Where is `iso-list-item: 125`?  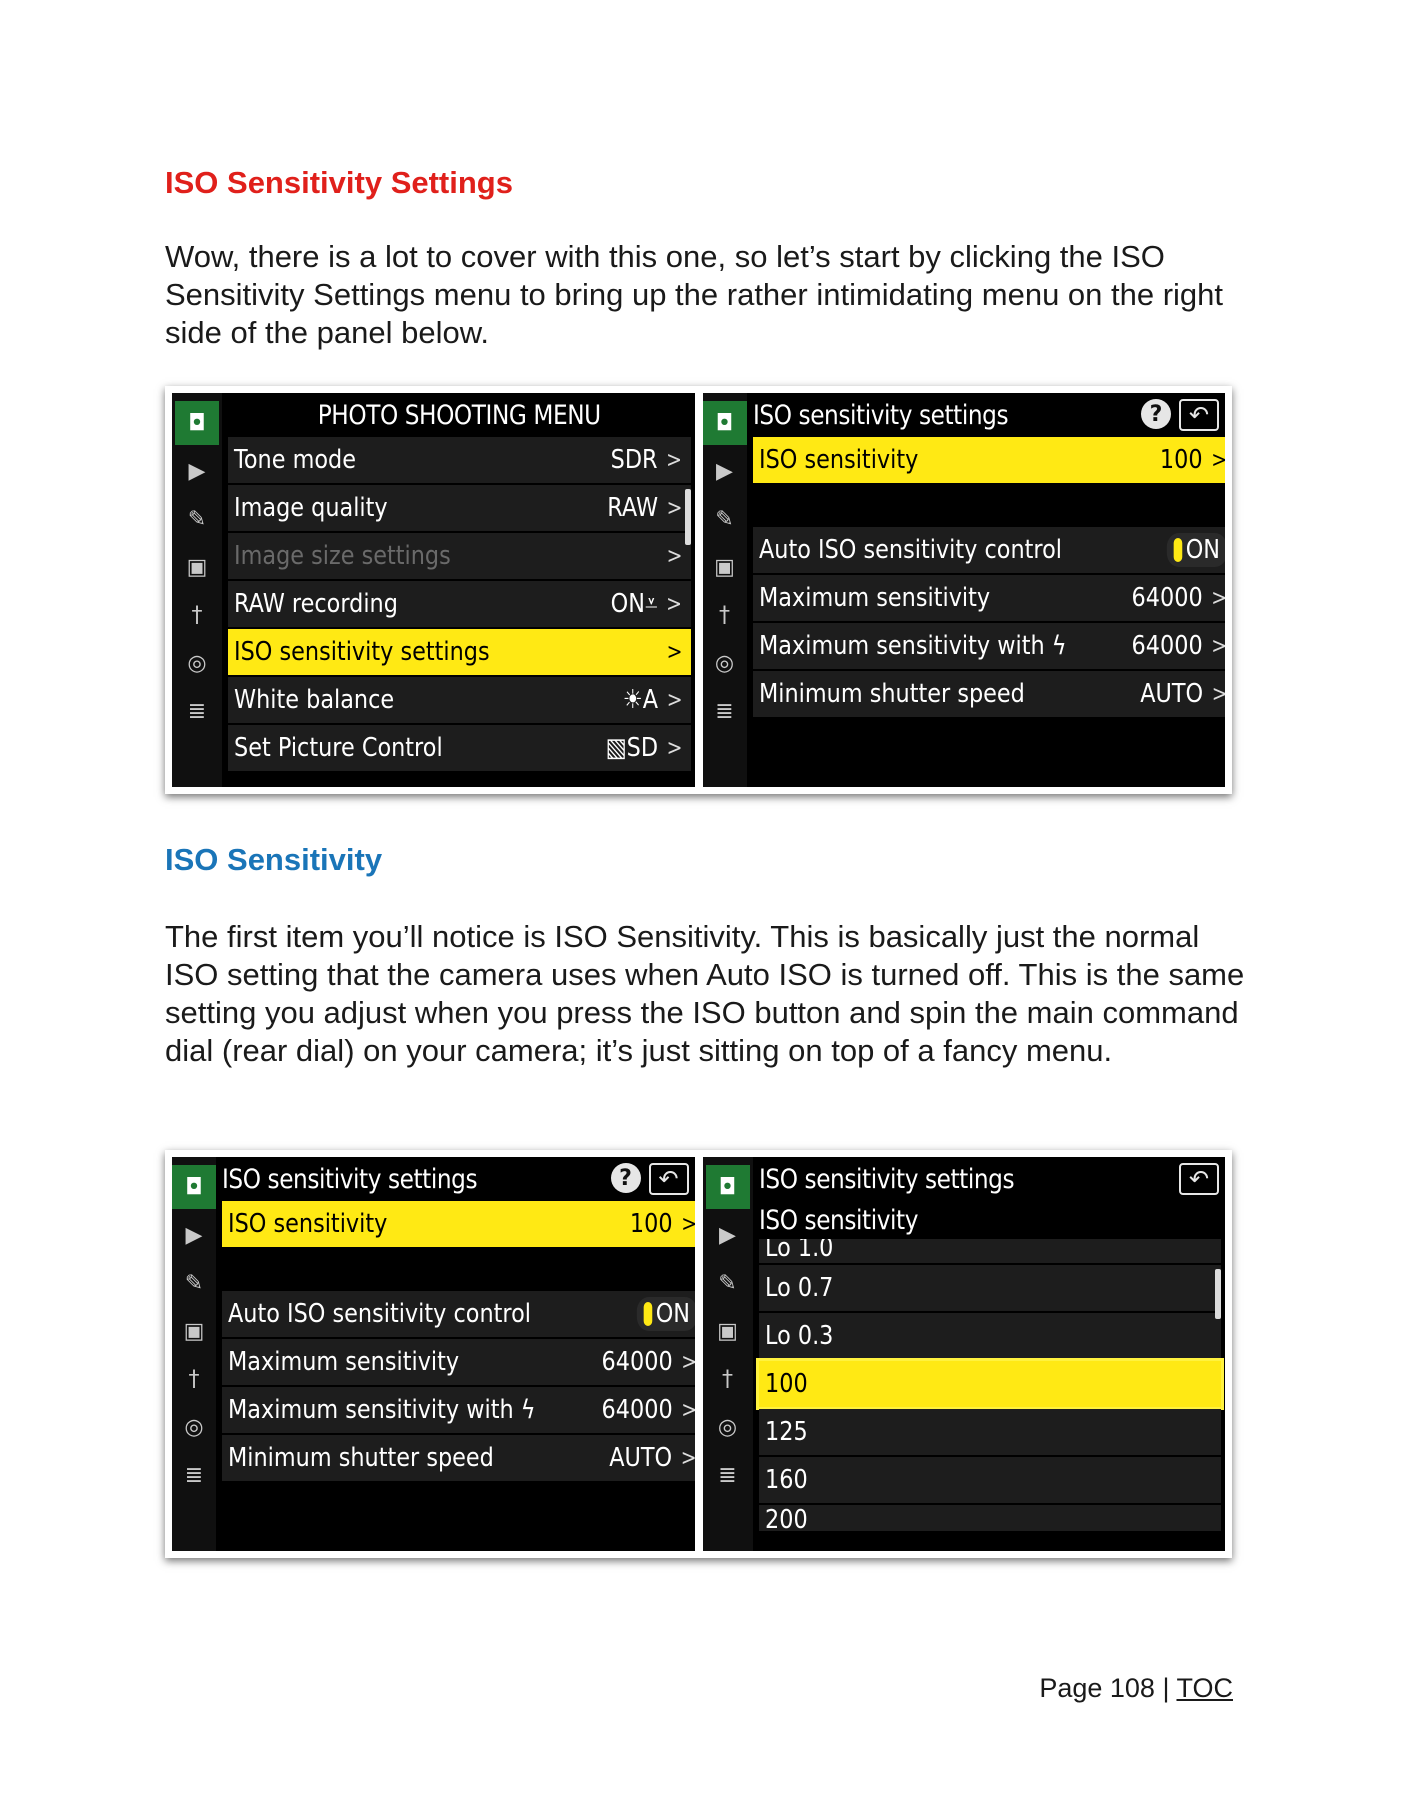
iso-list-item: 125 is located at coordinates (989, 1432).